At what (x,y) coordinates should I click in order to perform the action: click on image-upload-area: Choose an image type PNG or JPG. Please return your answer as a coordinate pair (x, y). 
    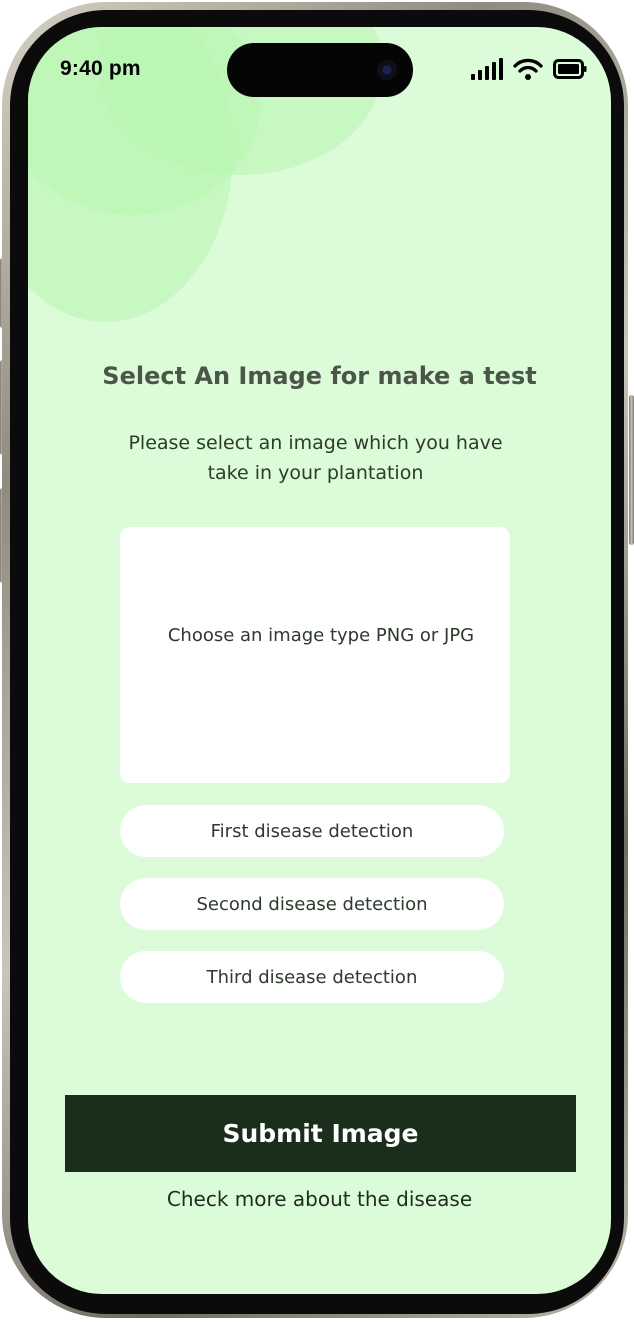
    Looking at the image, I should click on (315, 655).